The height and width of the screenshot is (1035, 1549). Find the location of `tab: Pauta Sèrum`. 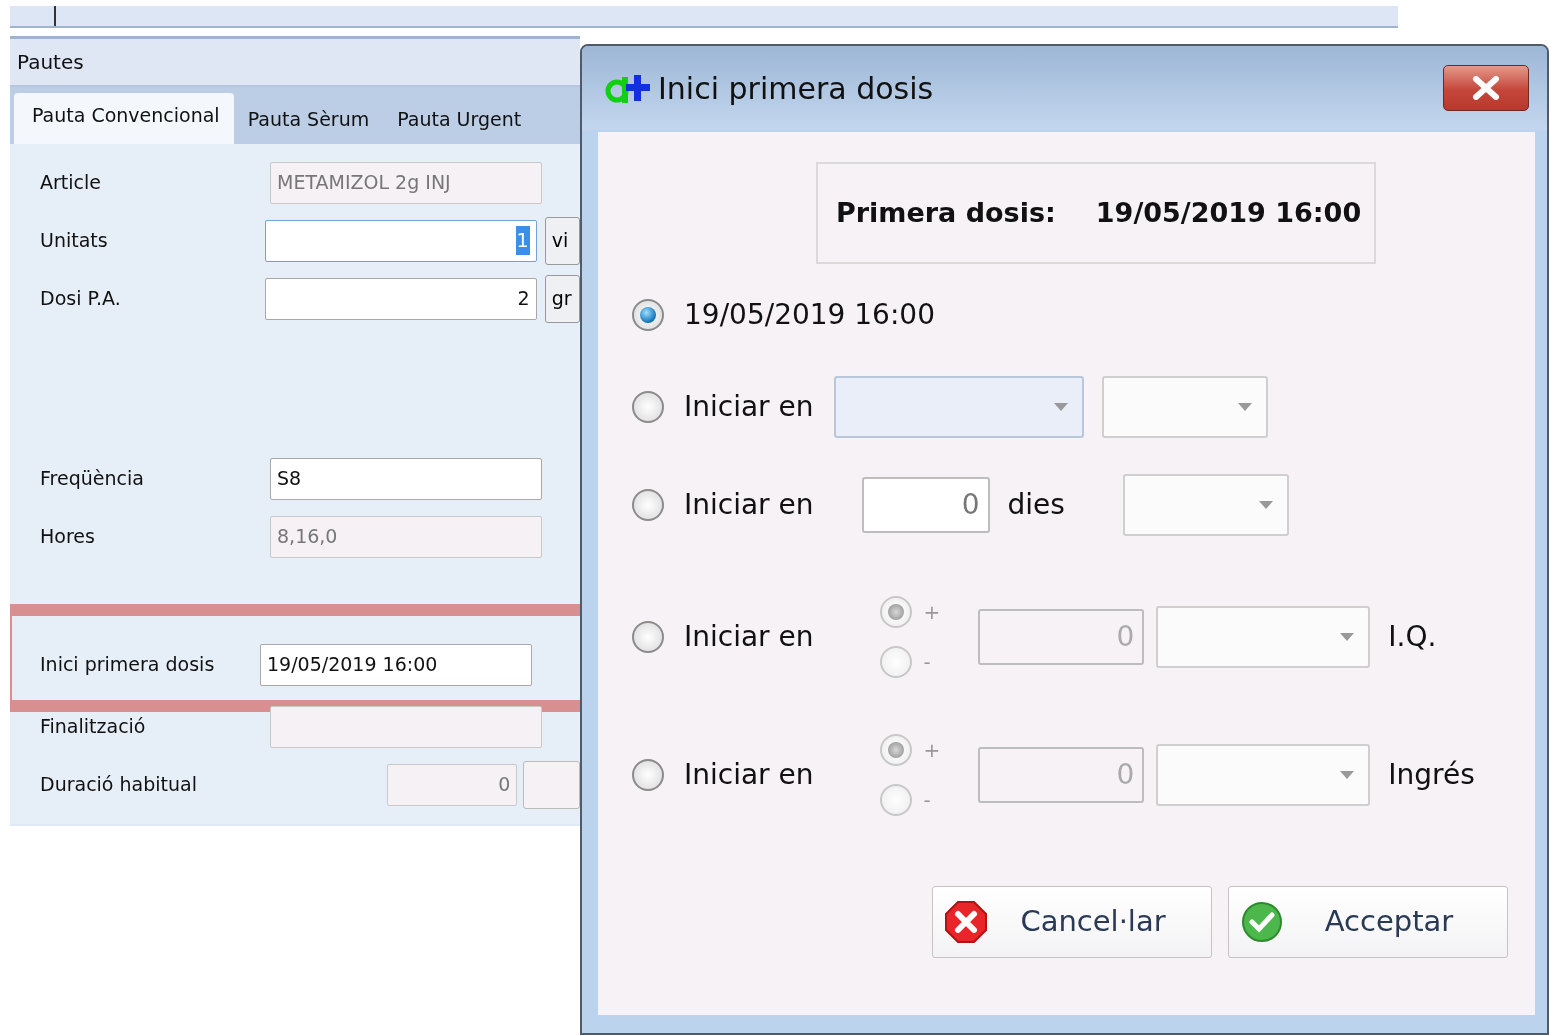

tab: Pauta Sèrum is located at coordinates (308, 120).